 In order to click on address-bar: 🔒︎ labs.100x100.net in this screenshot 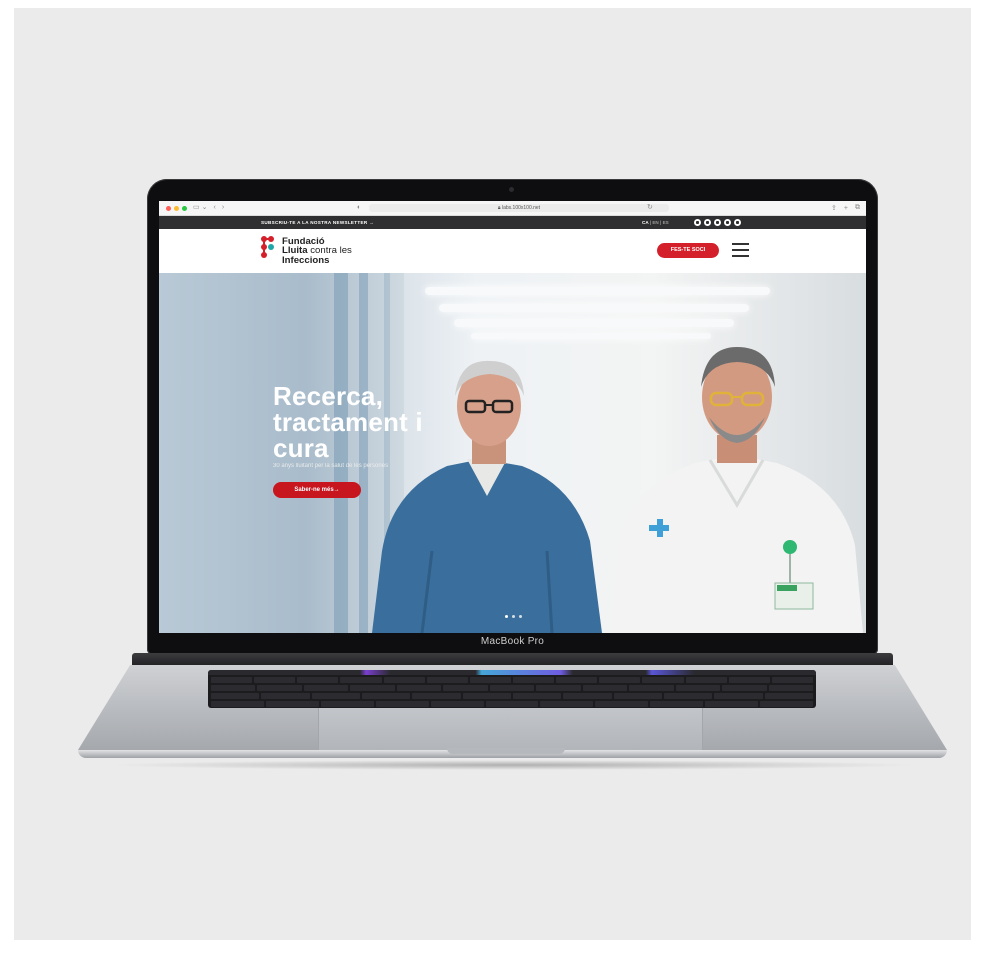, I will do `click(519, 208)`.